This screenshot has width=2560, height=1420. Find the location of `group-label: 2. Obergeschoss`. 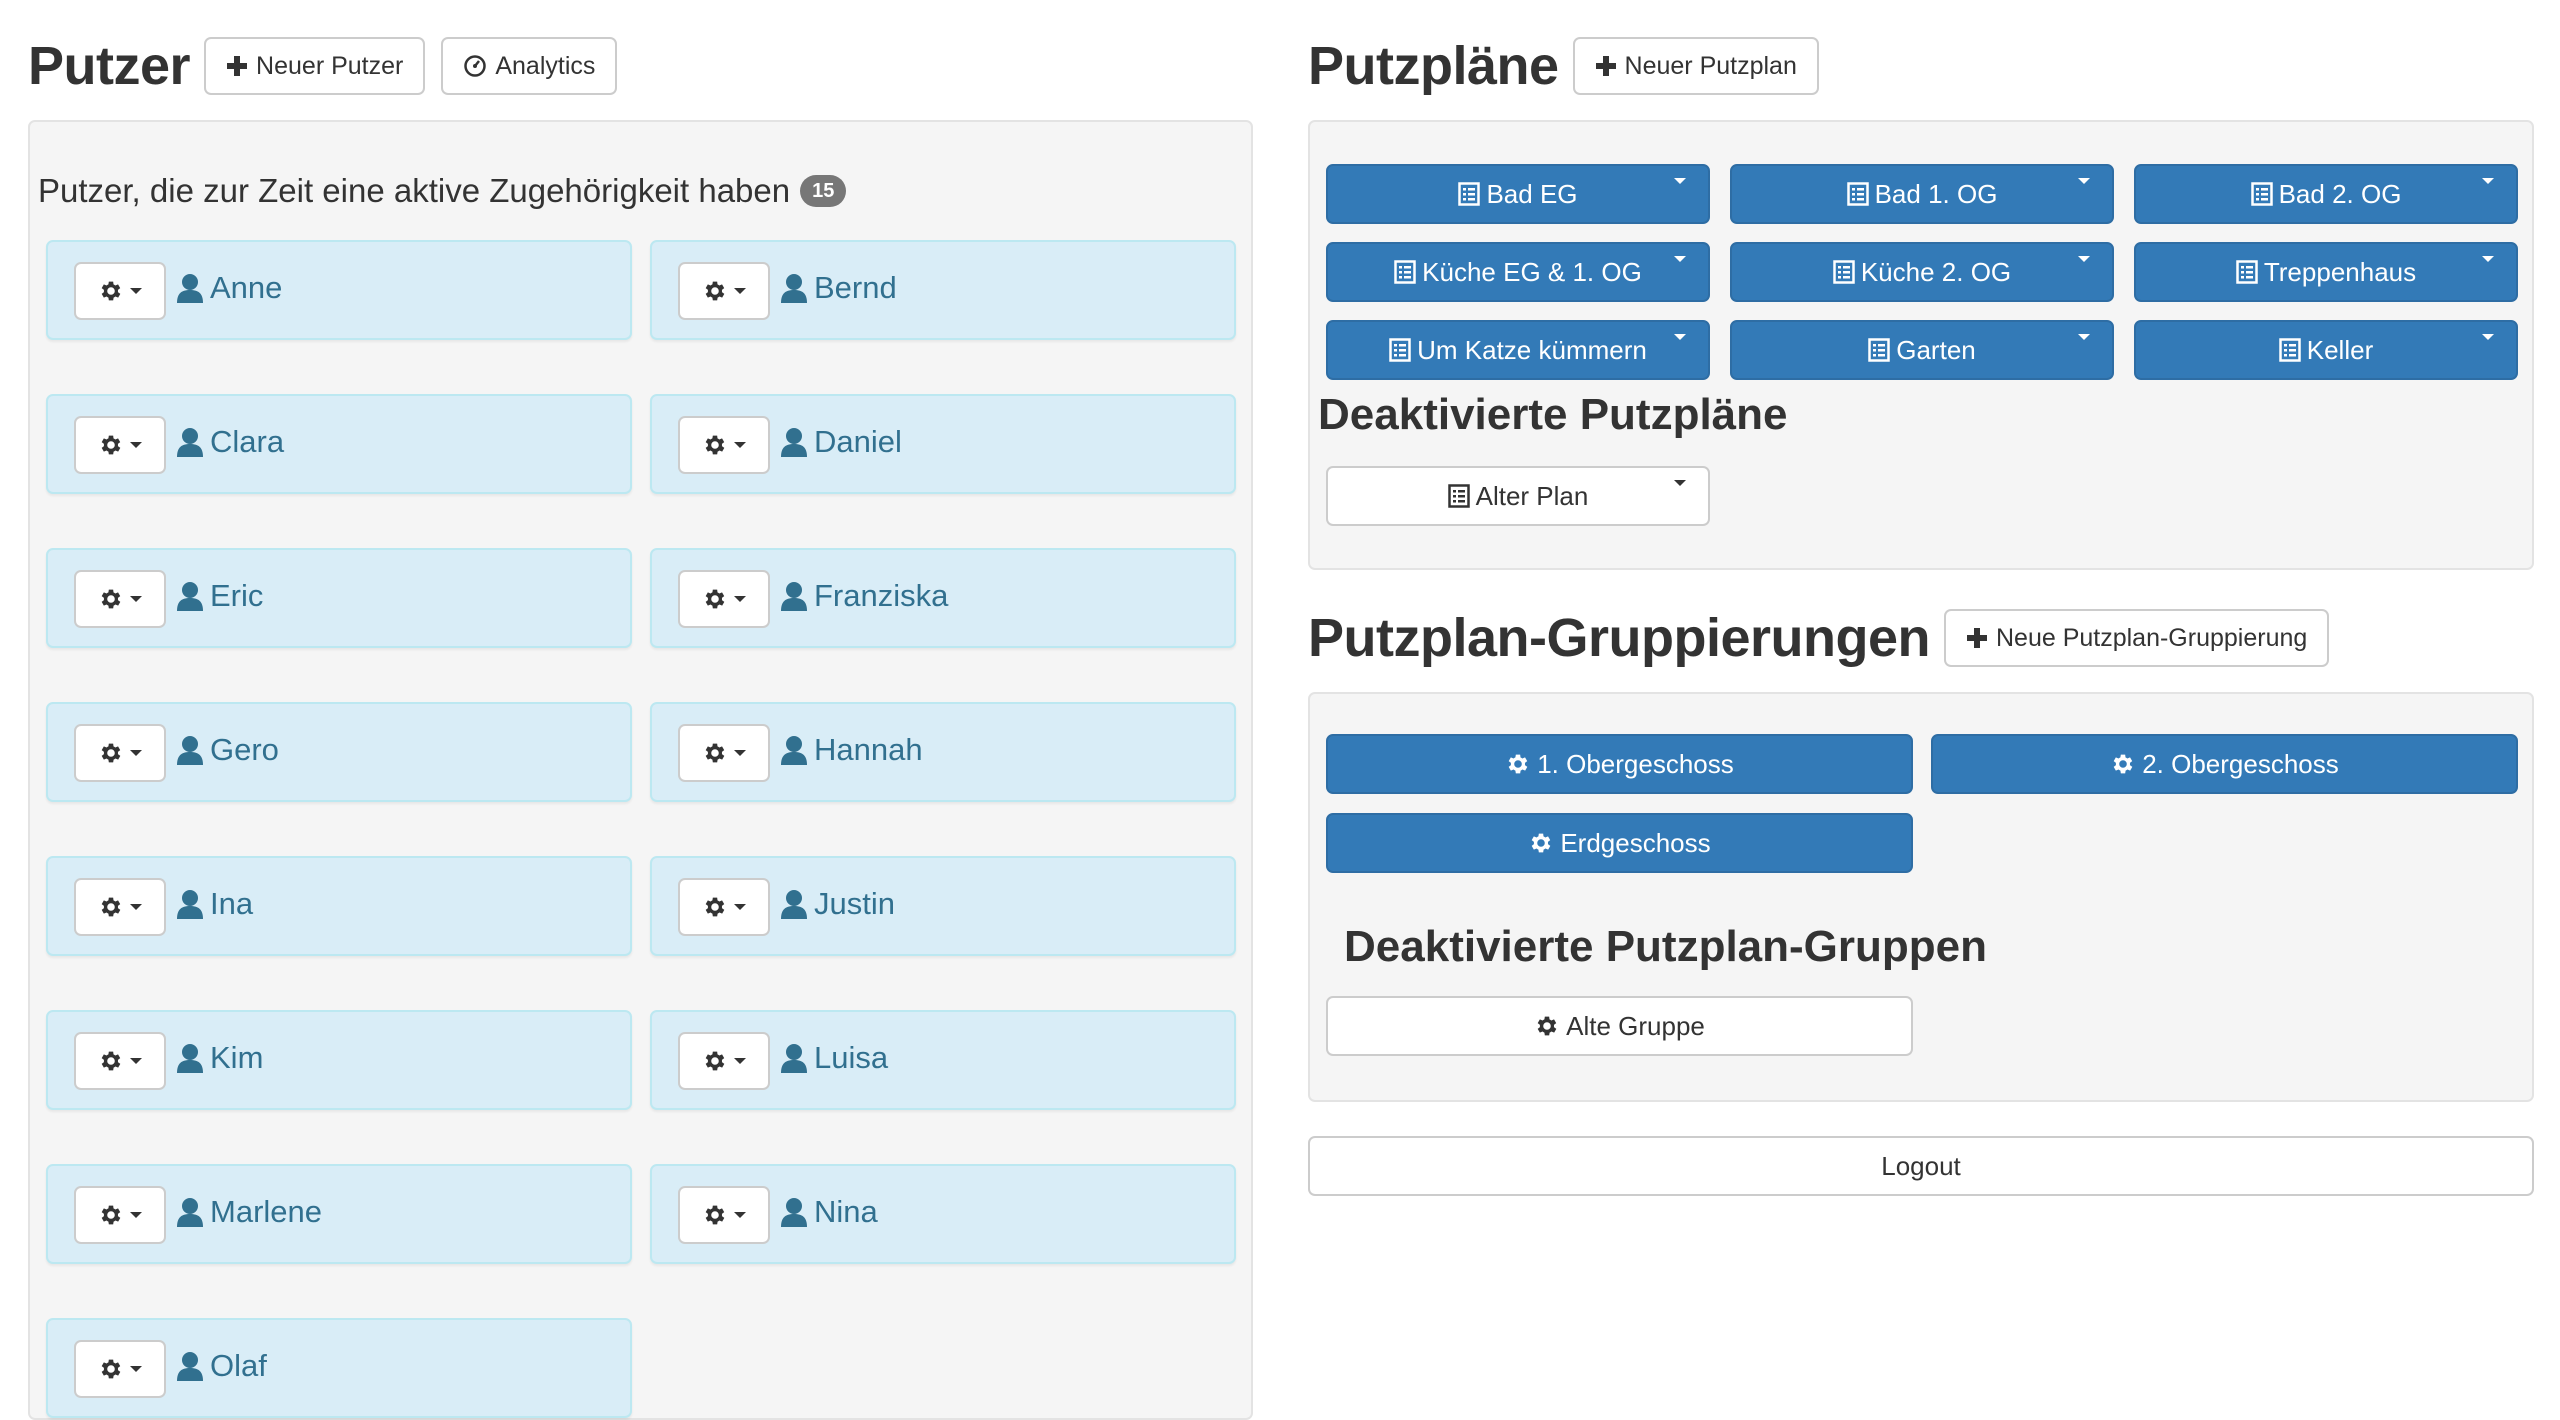

group-label: 2. Obergeschoss is located at coordinates (2240, 763).